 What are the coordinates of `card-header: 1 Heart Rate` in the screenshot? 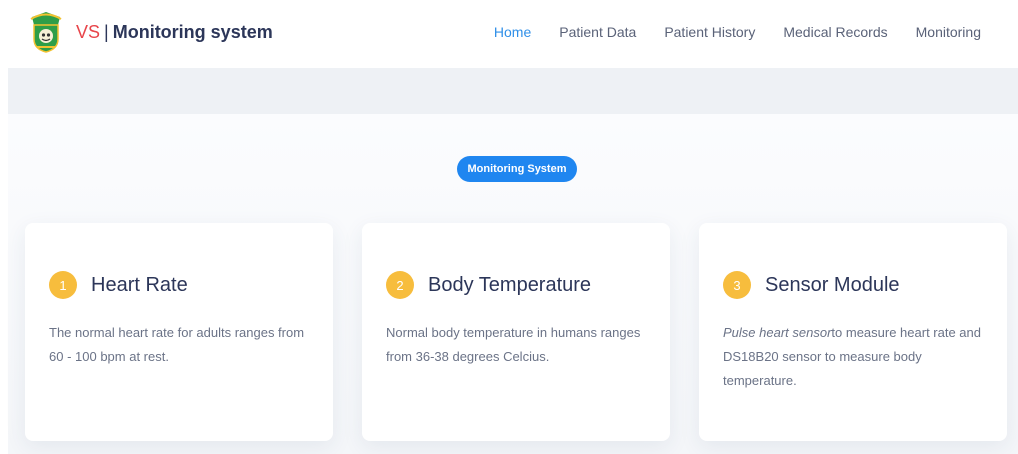 It's located at (118, 285).